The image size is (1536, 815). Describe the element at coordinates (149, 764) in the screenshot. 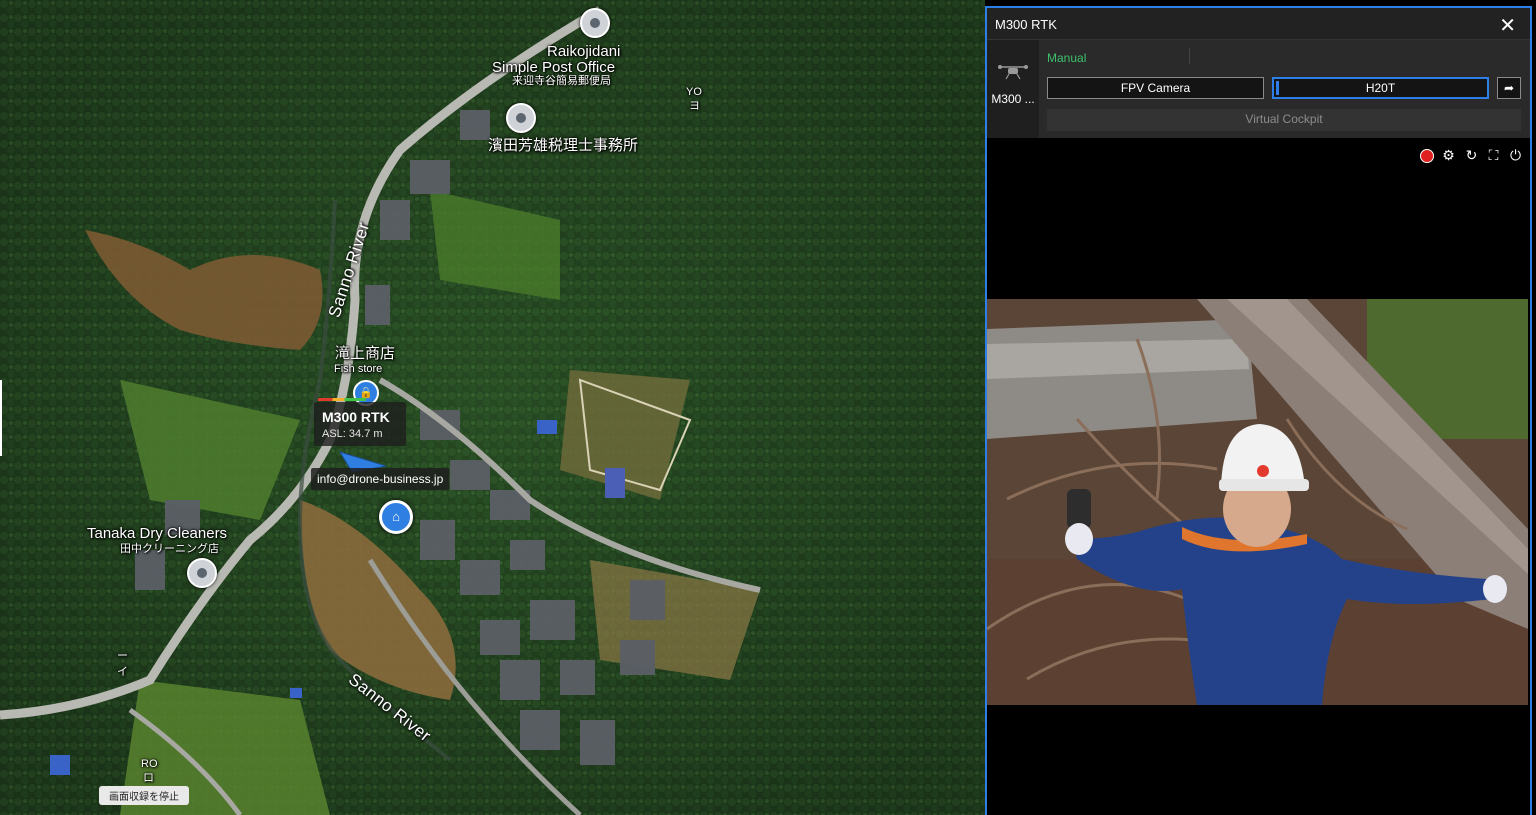

I see `area-mark-ro: RO` at that location.